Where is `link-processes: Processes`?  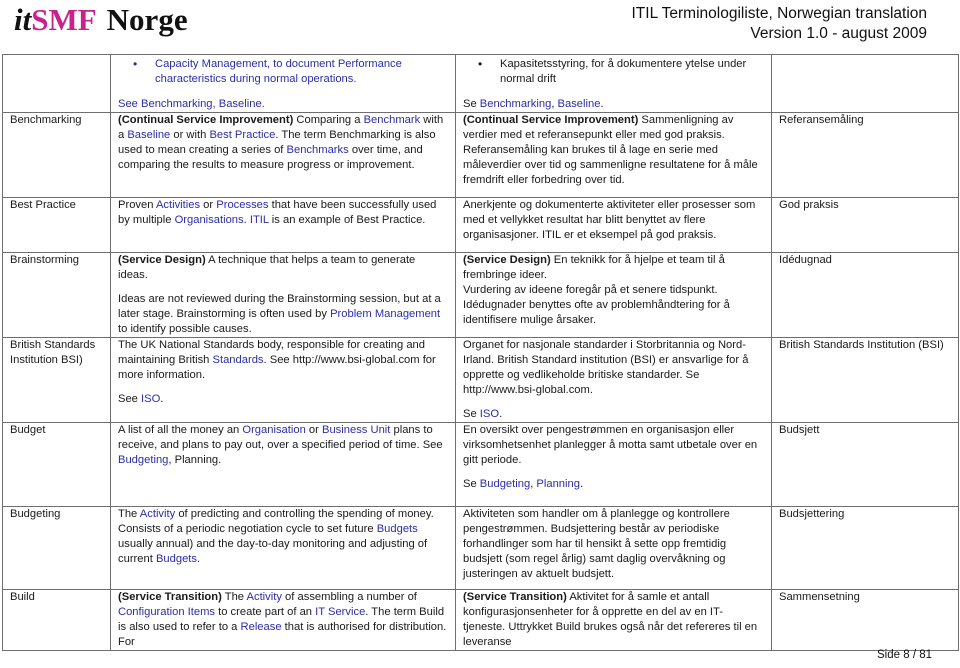
link-processes: Processes is located at coordinates (242, 205).